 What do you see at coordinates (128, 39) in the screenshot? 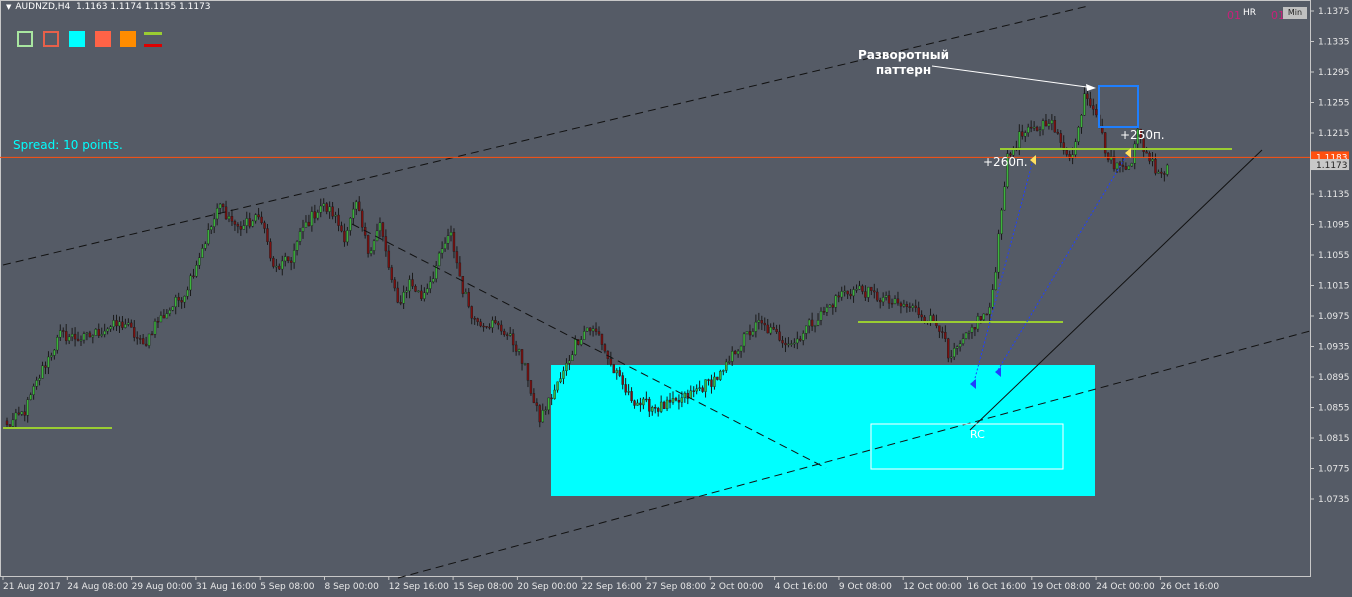
I see `orange-square-icon` at bounding box center [128, 39].